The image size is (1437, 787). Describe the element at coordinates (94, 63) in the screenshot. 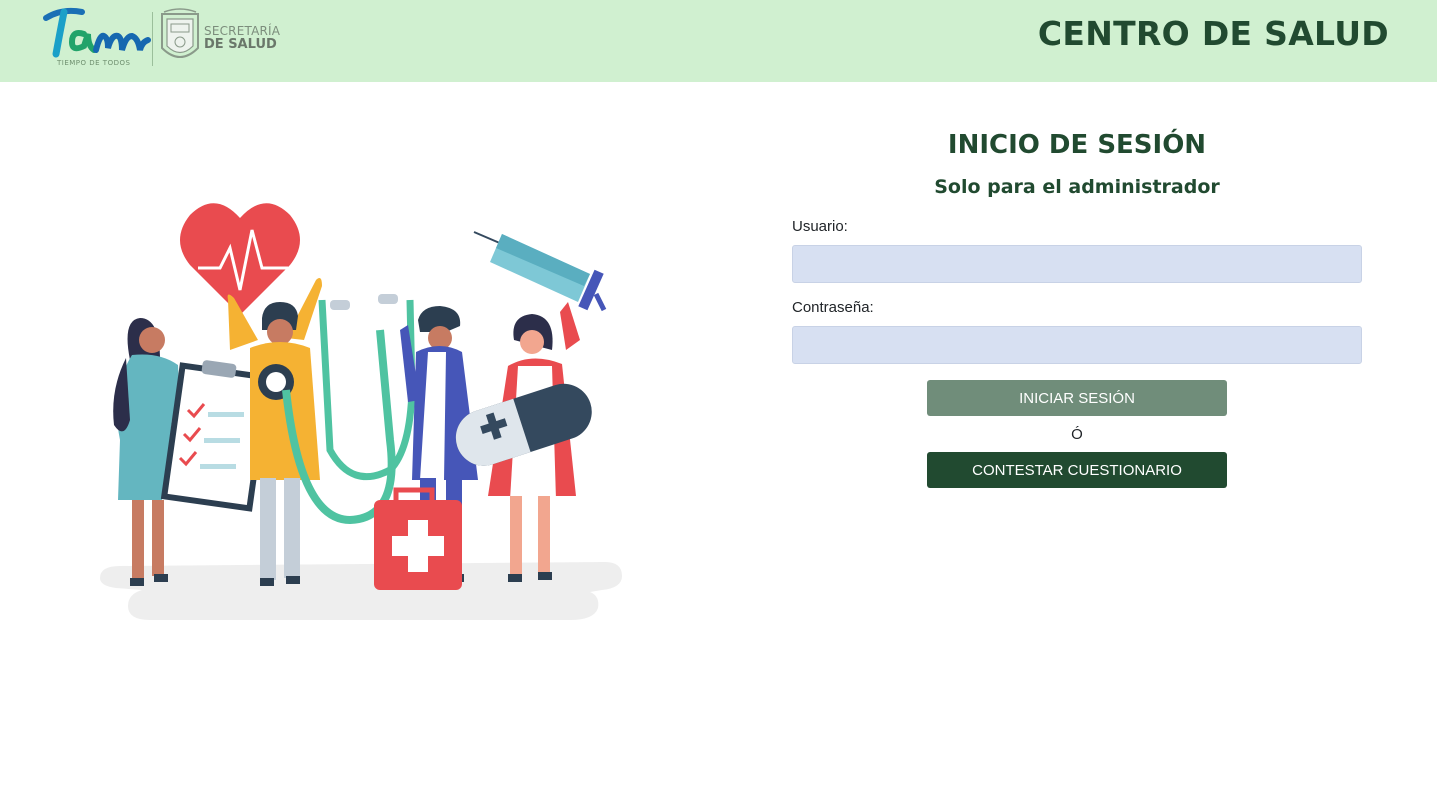

I see `logo-tagline: TIEMPO DE TODOS` at that location.